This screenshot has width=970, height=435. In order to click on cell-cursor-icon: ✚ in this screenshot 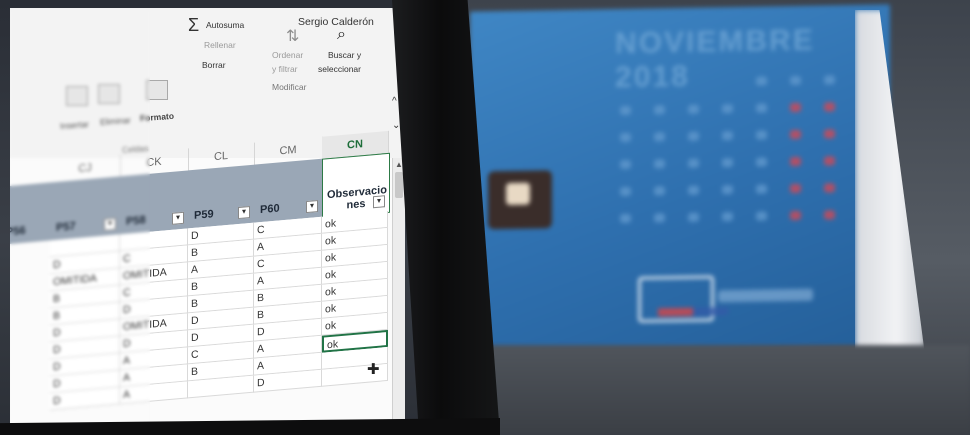, I will do `click(373, 369)`.